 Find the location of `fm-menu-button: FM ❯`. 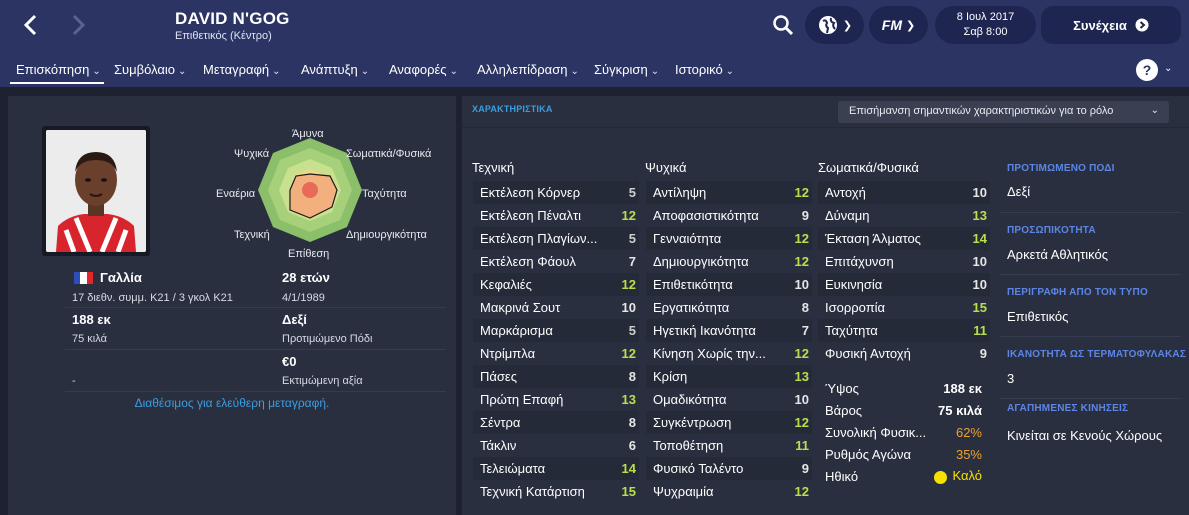

fm-menu-button: FM ❯ is located at coordinates (898, 25).